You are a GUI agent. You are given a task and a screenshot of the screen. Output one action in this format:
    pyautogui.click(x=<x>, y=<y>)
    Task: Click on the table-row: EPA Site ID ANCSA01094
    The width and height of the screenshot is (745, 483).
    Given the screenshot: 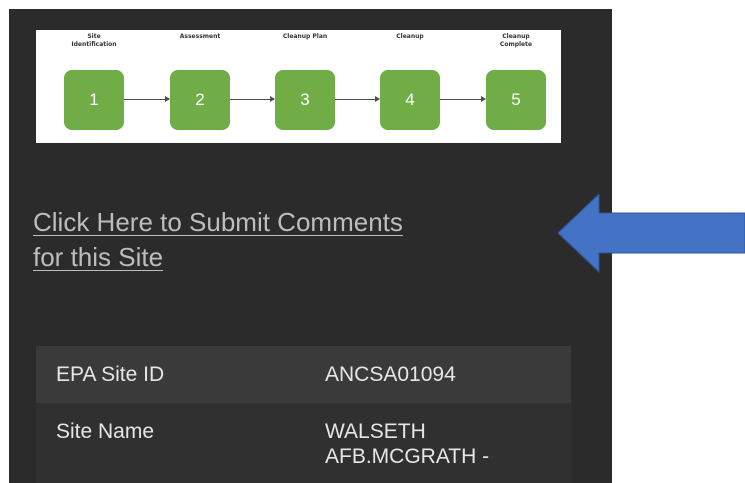 What is the action you would take?
    pyautogui.click(x=303, y=374)
    